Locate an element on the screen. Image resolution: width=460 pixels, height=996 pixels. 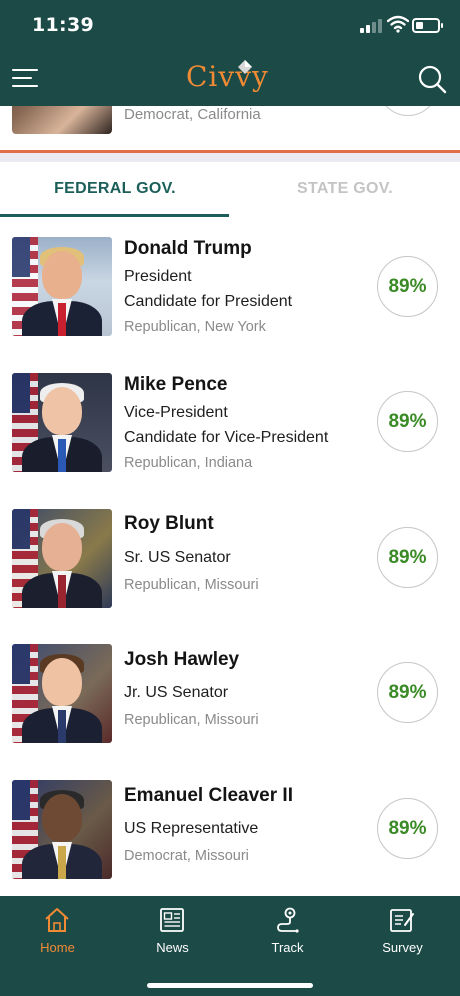
track-icon is located at coordinates (288, 920).